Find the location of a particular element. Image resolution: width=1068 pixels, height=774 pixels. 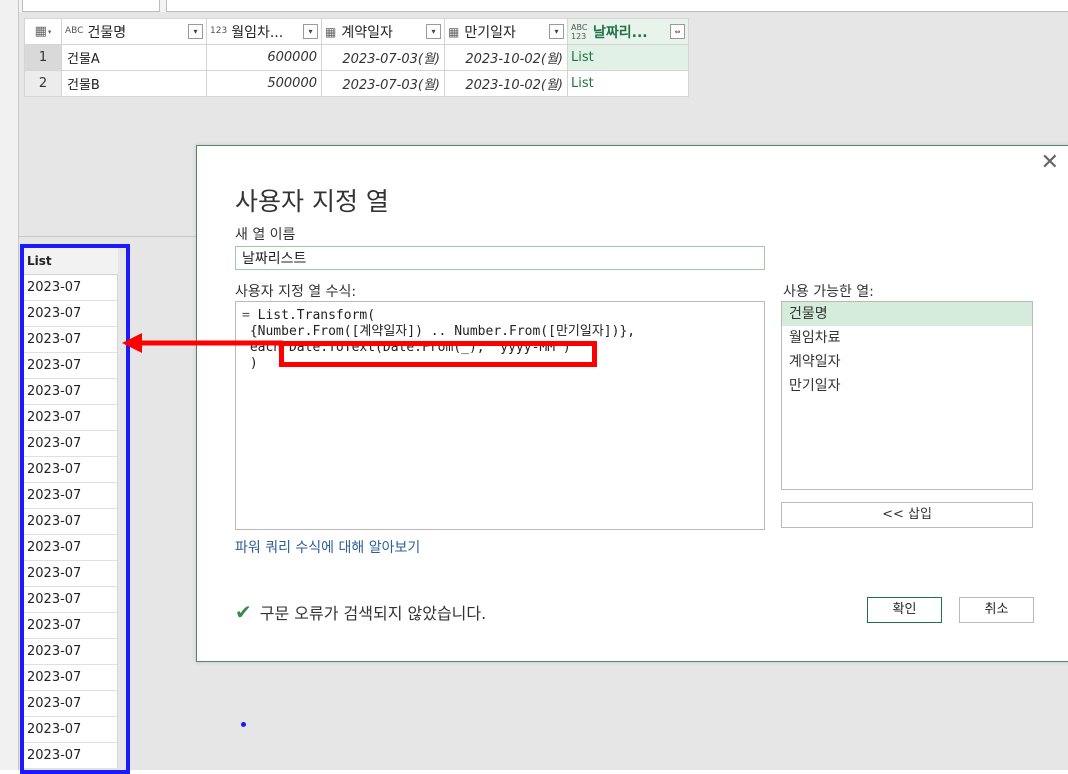

insert-button: << 삽입 is located at coordinates (907, 515).